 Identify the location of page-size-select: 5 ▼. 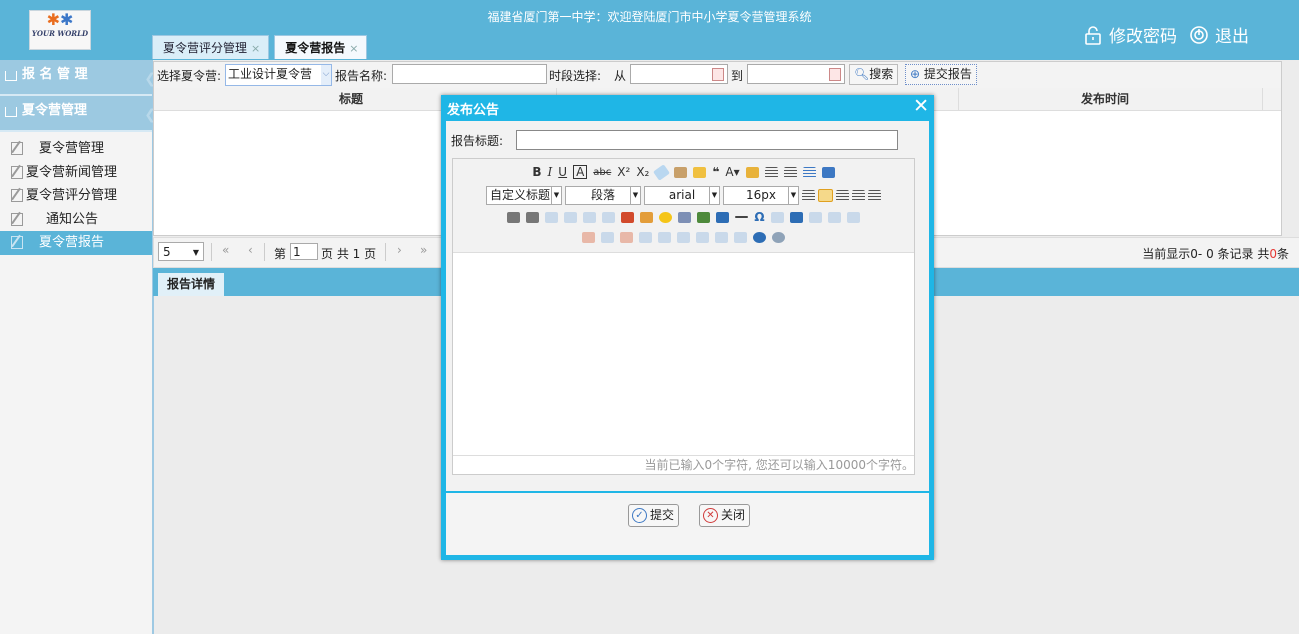
(181, 251).